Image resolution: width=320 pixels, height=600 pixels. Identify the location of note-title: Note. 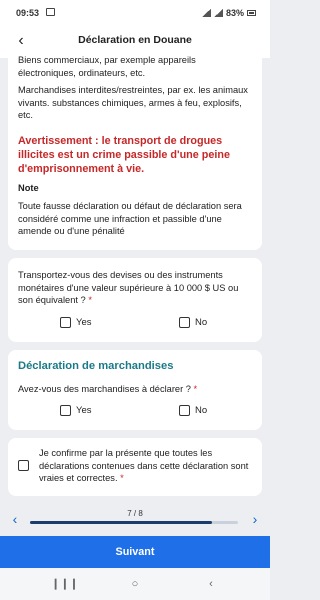
(28, 188).